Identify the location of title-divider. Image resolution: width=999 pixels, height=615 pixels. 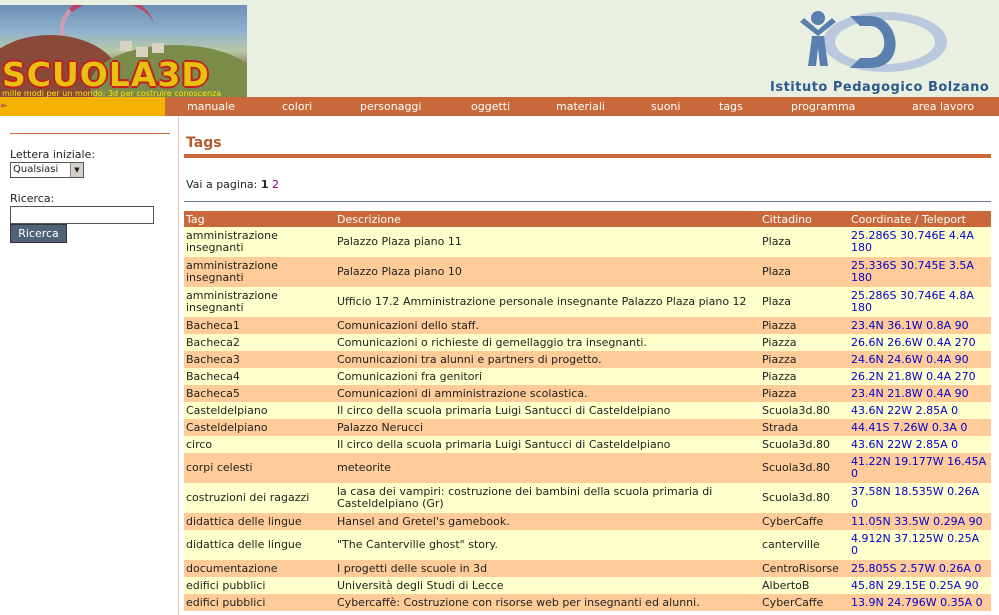
(587, 156).